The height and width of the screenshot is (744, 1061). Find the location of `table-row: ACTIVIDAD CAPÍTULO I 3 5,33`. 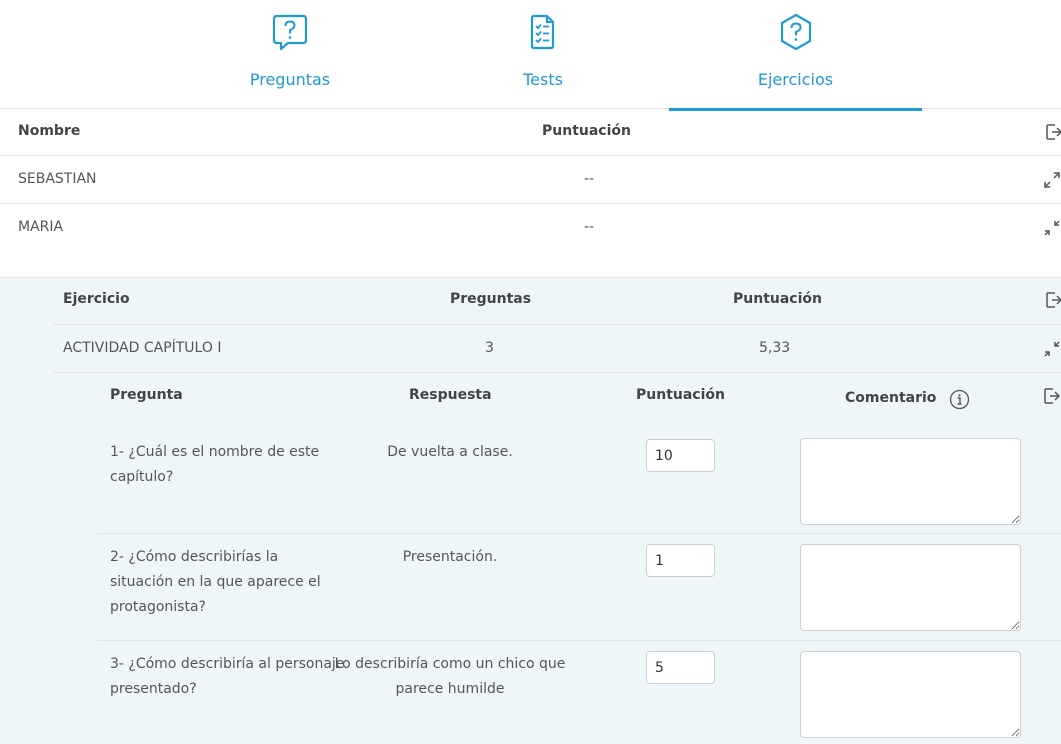

table-row: ACTIVIDAD CAPÍTULO I 3 5,33 is located at coordinates (557, 349).